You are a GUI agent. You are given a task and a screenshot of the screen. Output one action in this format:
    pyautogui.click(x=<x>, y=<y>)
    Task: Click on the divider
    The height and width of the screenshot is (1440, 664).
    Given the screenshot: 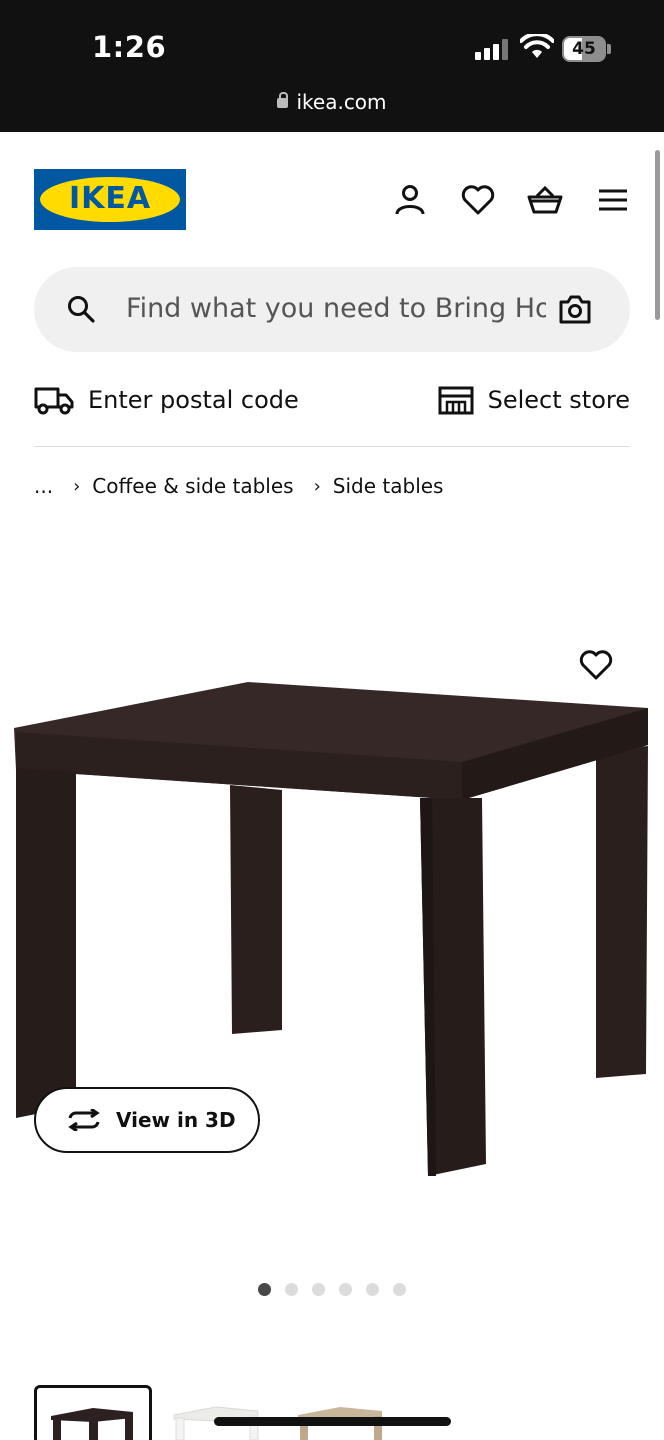 What is the action you would take?
    pyautogui.click(x=332, y=446)
    